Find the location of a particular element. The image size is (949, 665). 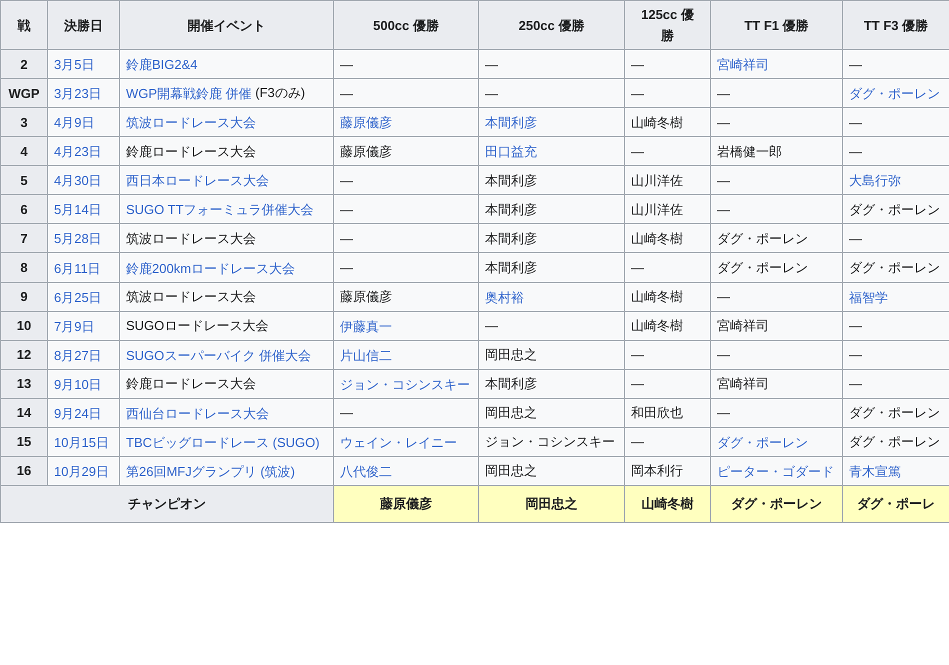

cell-link: WGP開幕戦鈴鹿 併催 is located at coordinates (189, 93).